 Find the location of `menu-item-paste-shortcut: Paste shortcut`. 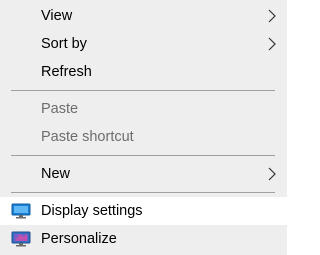

menu-item-paste-shortcut: Paste shortcut is located at coordinates (143, 137).